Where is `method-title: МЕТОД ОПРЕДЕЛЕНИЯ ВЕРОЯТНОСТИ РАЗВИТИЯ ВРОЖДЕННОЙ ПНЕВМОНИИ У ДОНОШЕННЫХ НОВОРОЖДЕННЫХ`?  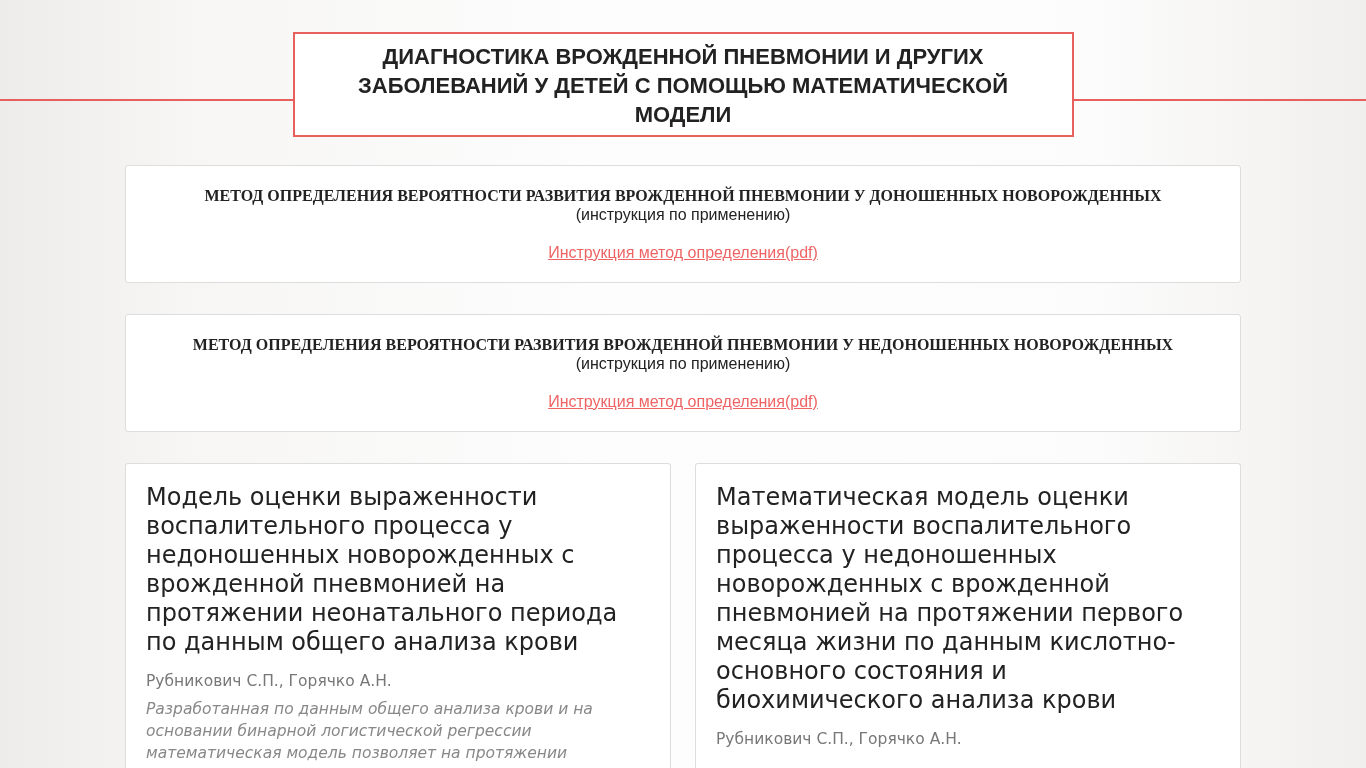
method-title: МЕТОД ОПРЕДЕЛЕНИЯ ВЕРОЯТНОСТИ РАЗВИТИЯ ВРОЖДЕННОЙ ПНЕВМОНИИ У ДОНОШЕННЫХ НОВОРОЖДЕННЫХ is located at coordinates (683, 195).